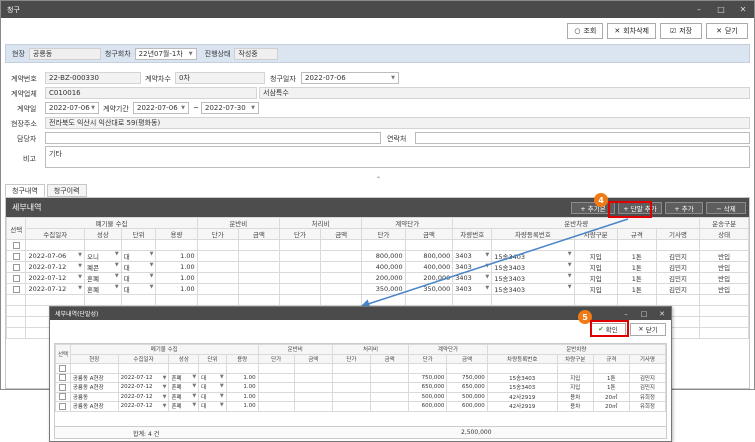  I want to click on table-cell: 600,000, so click(467, 406).